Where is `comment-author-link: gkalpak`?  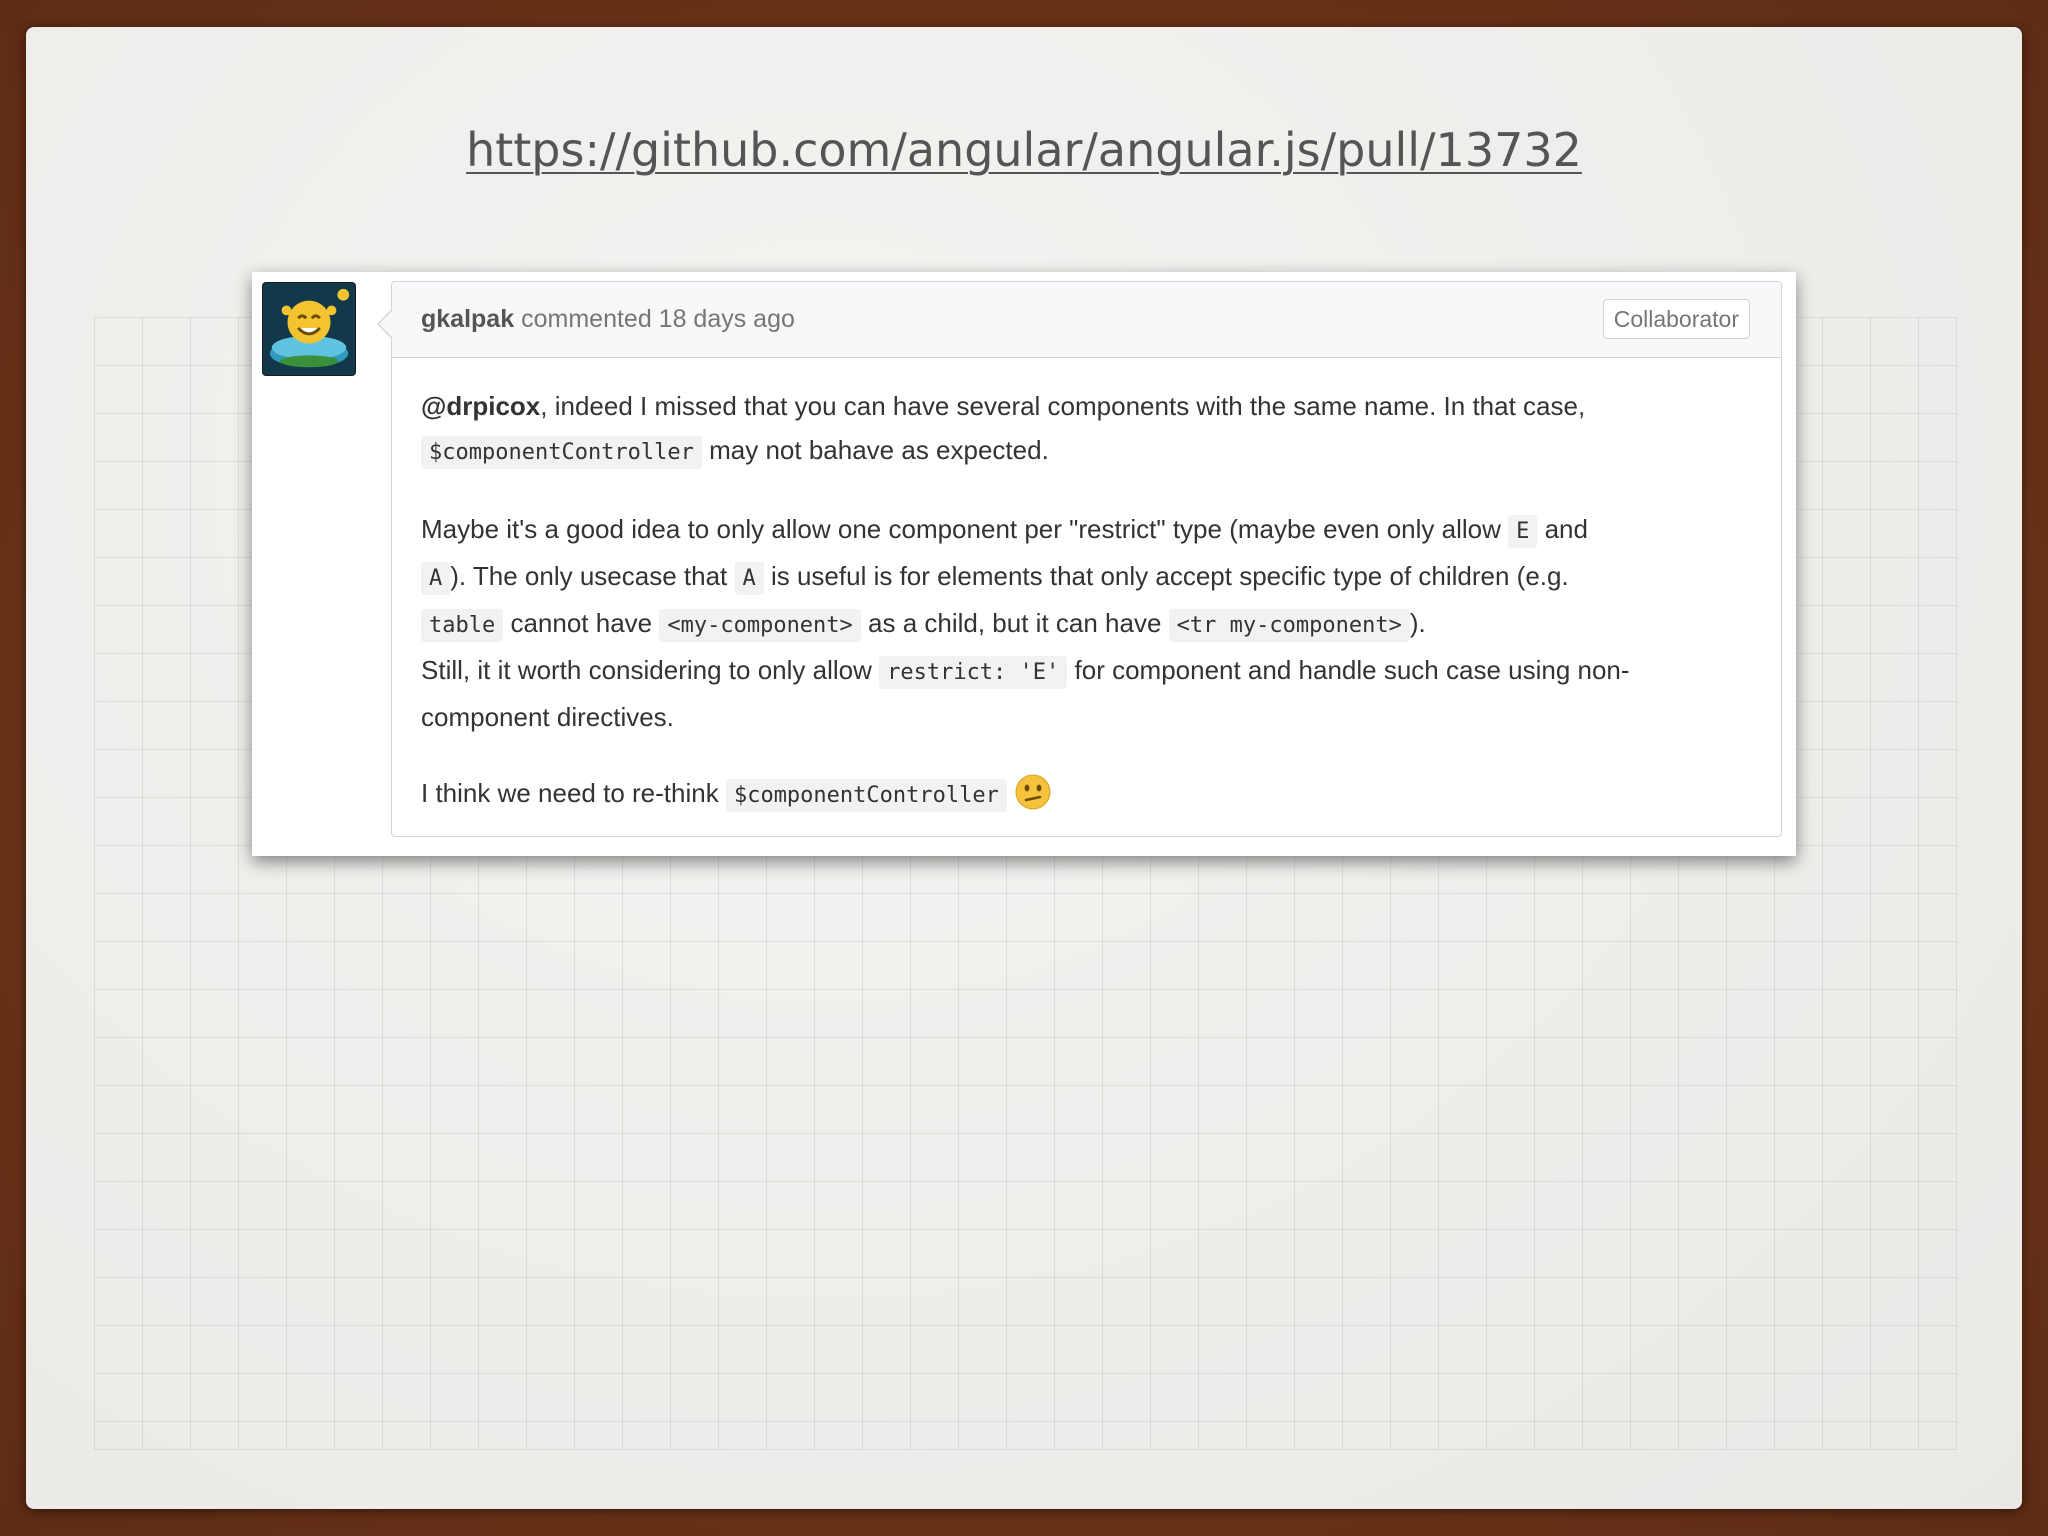
comment-author-link: gkalpak is located at coordinates (467, 319).